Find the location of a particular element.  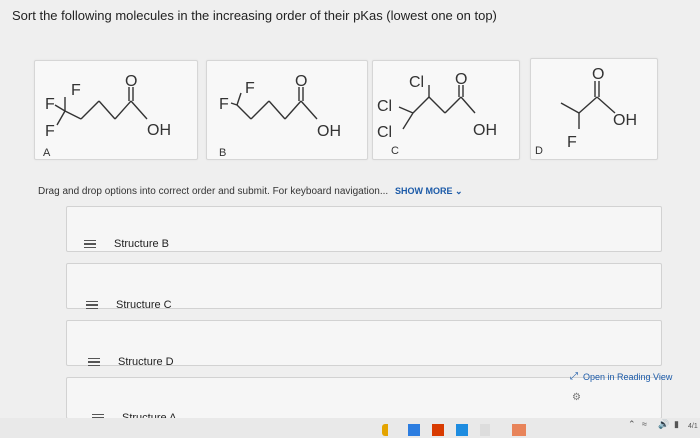

wifi-icon: ≈ is located at coordinates (644, 424).